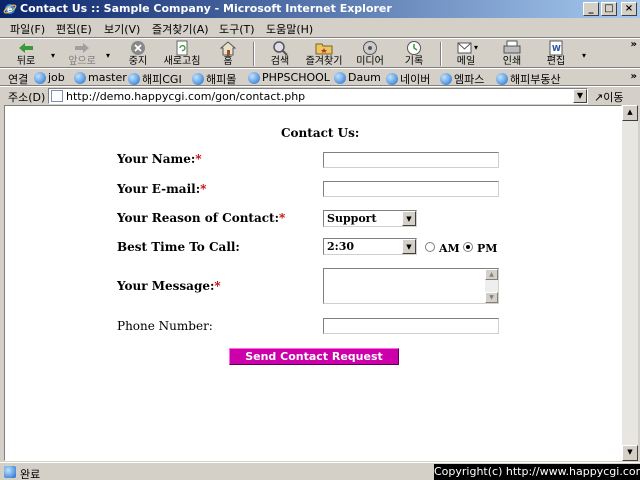  What do you see at coordinates (634, 76) in the screenshot?
I see `links-more-chevron-icon: »` at bounding box center [634, 76].